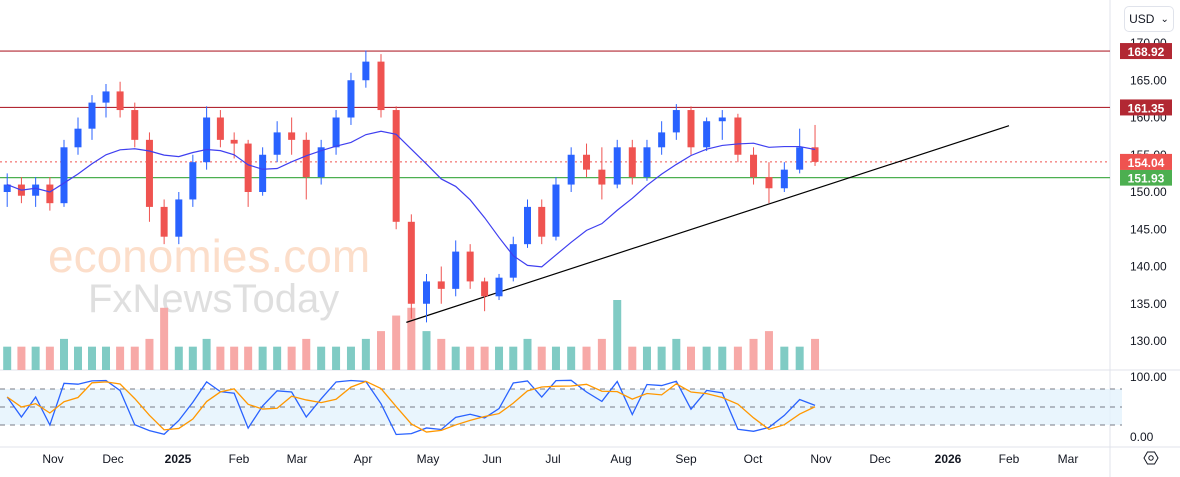 The image size is (1180, 477). What do you see at coordinates (1146, 163) in the screenshot?
I see `last-price-label: 154.04` at bounding box center [1146, 163].